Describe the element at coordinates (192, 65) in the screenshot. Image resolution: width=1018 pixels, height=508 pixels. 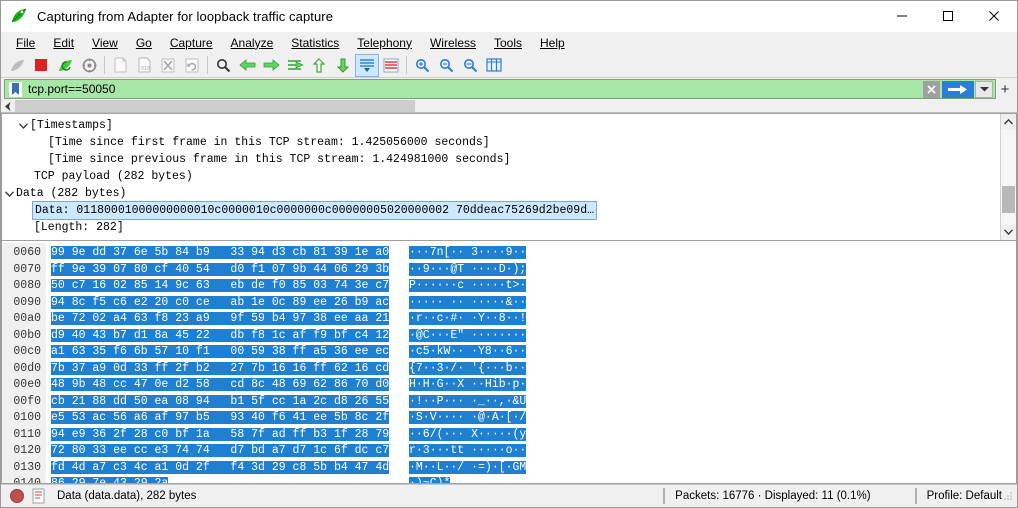
I see `reload-file-icon` at that location.